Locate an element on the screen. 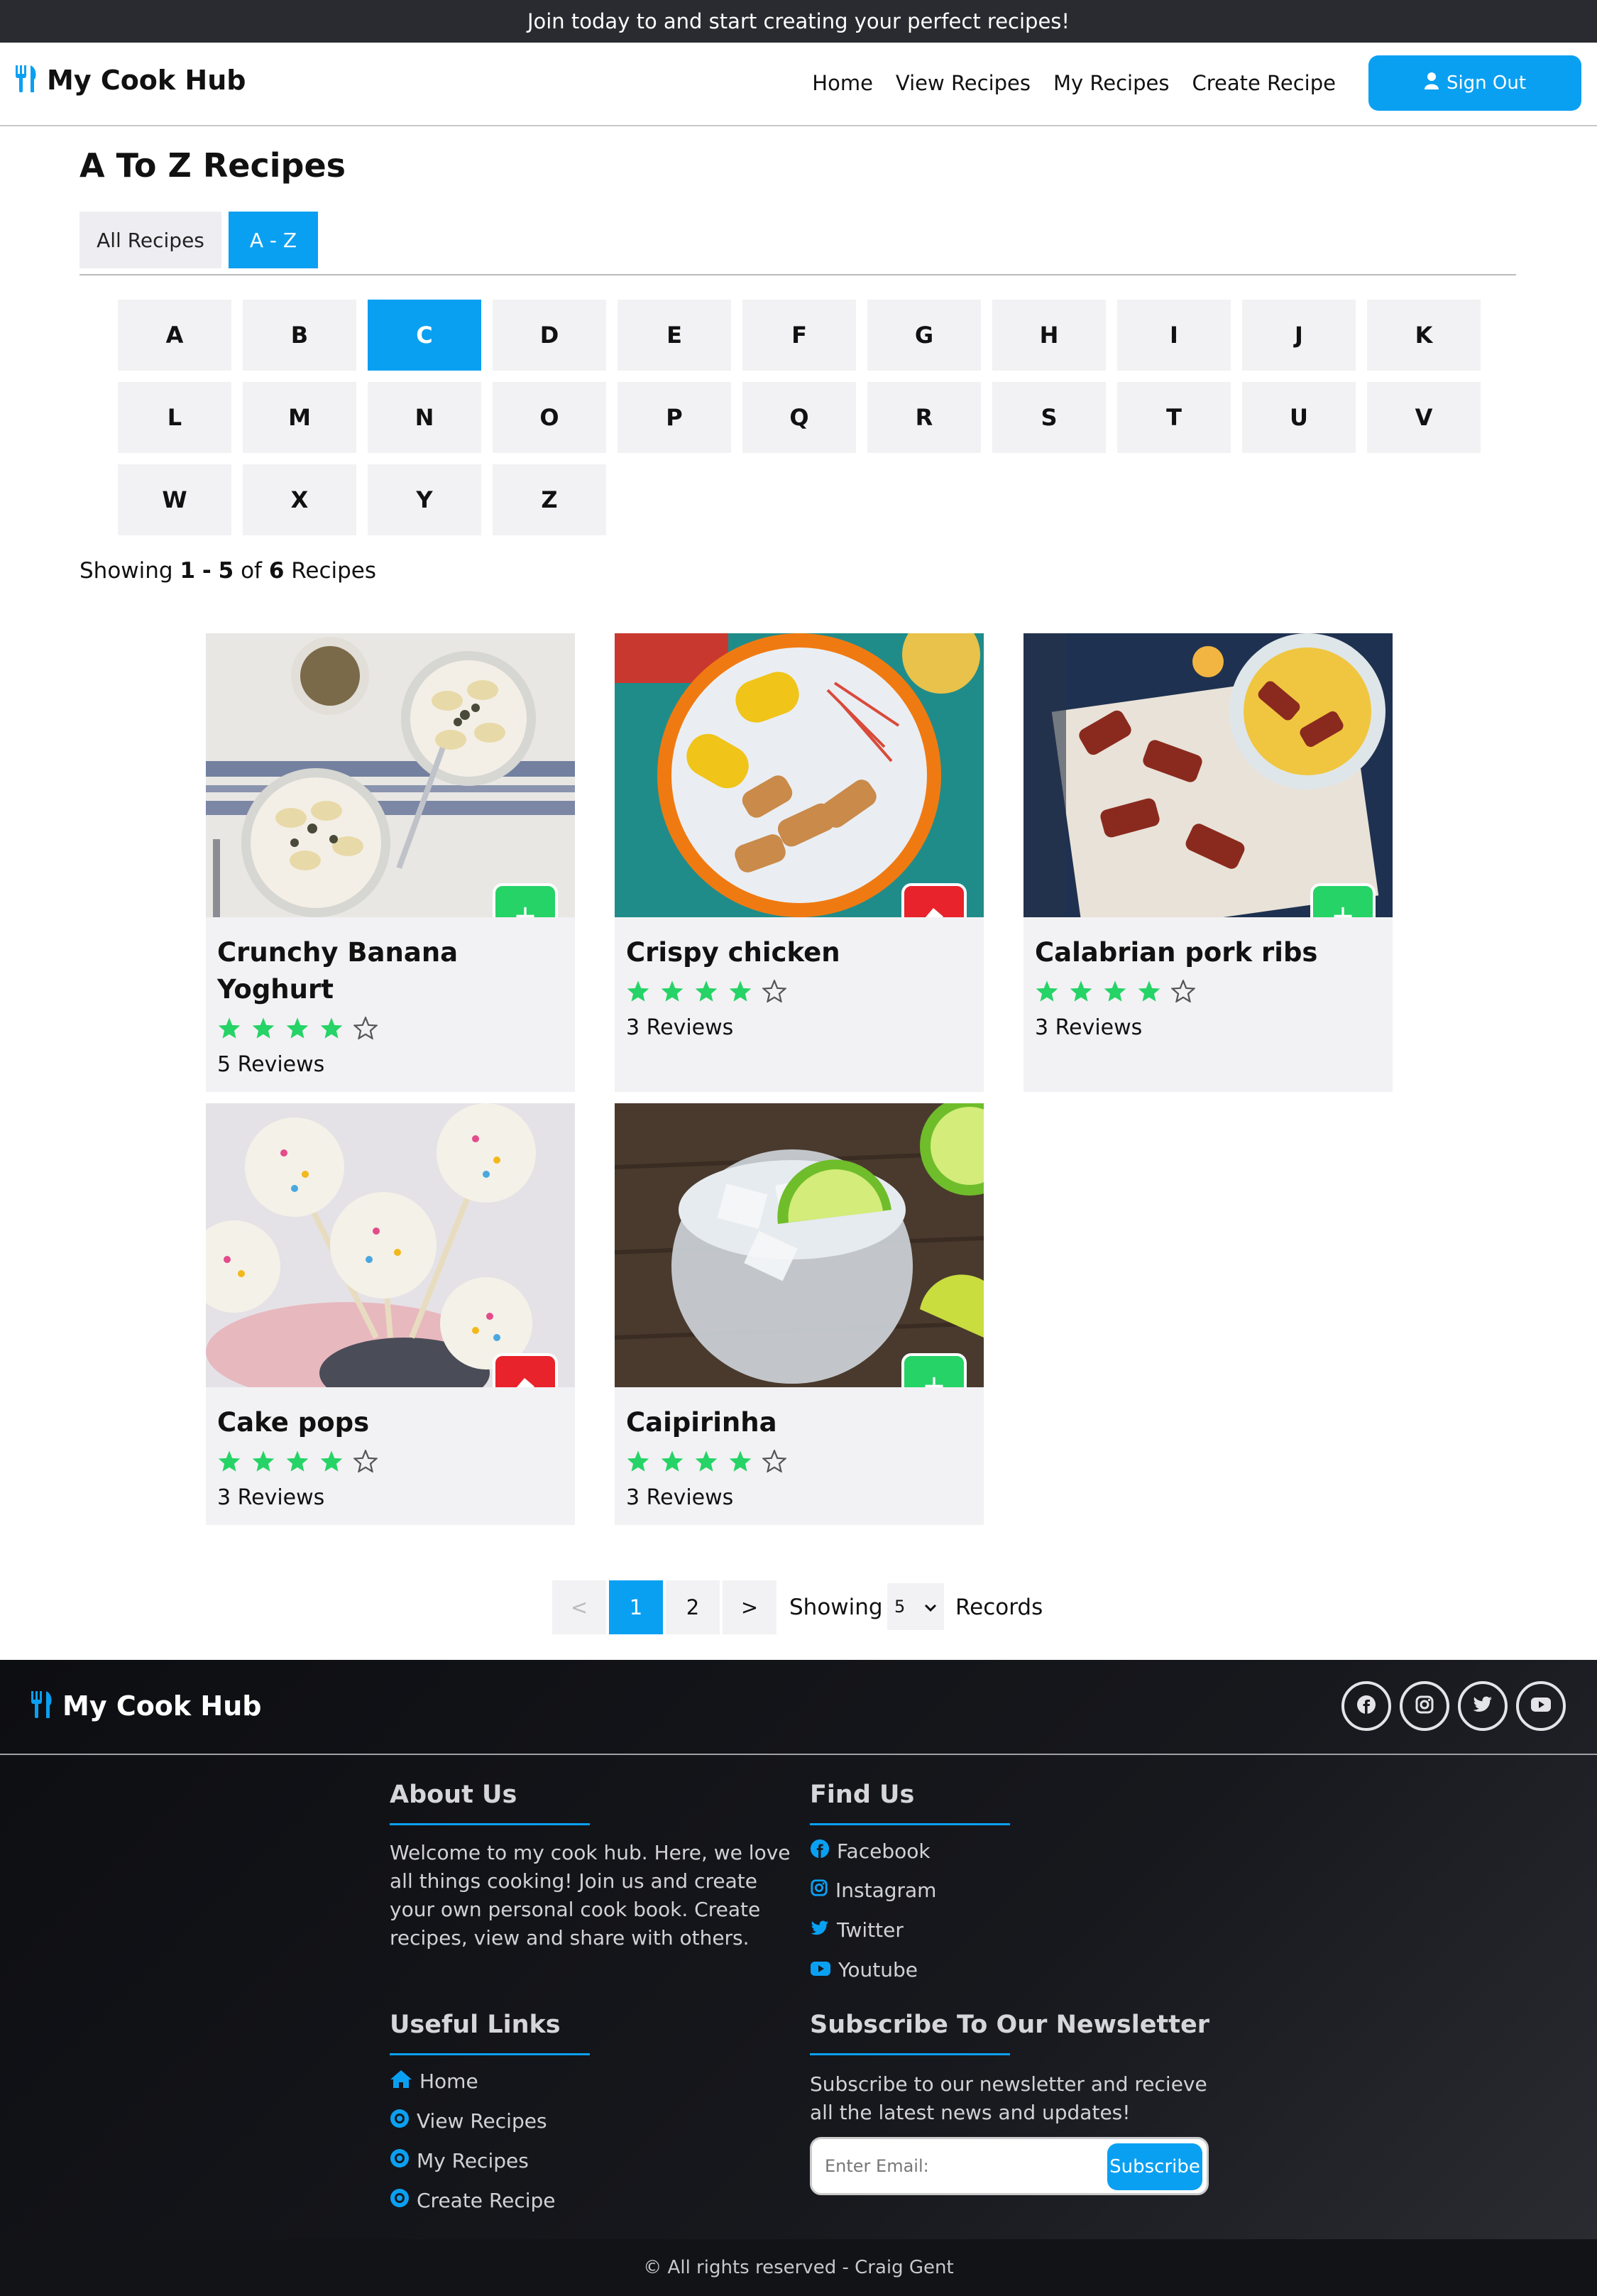  instagram-social-button is located at coordinates (1424, 1706).